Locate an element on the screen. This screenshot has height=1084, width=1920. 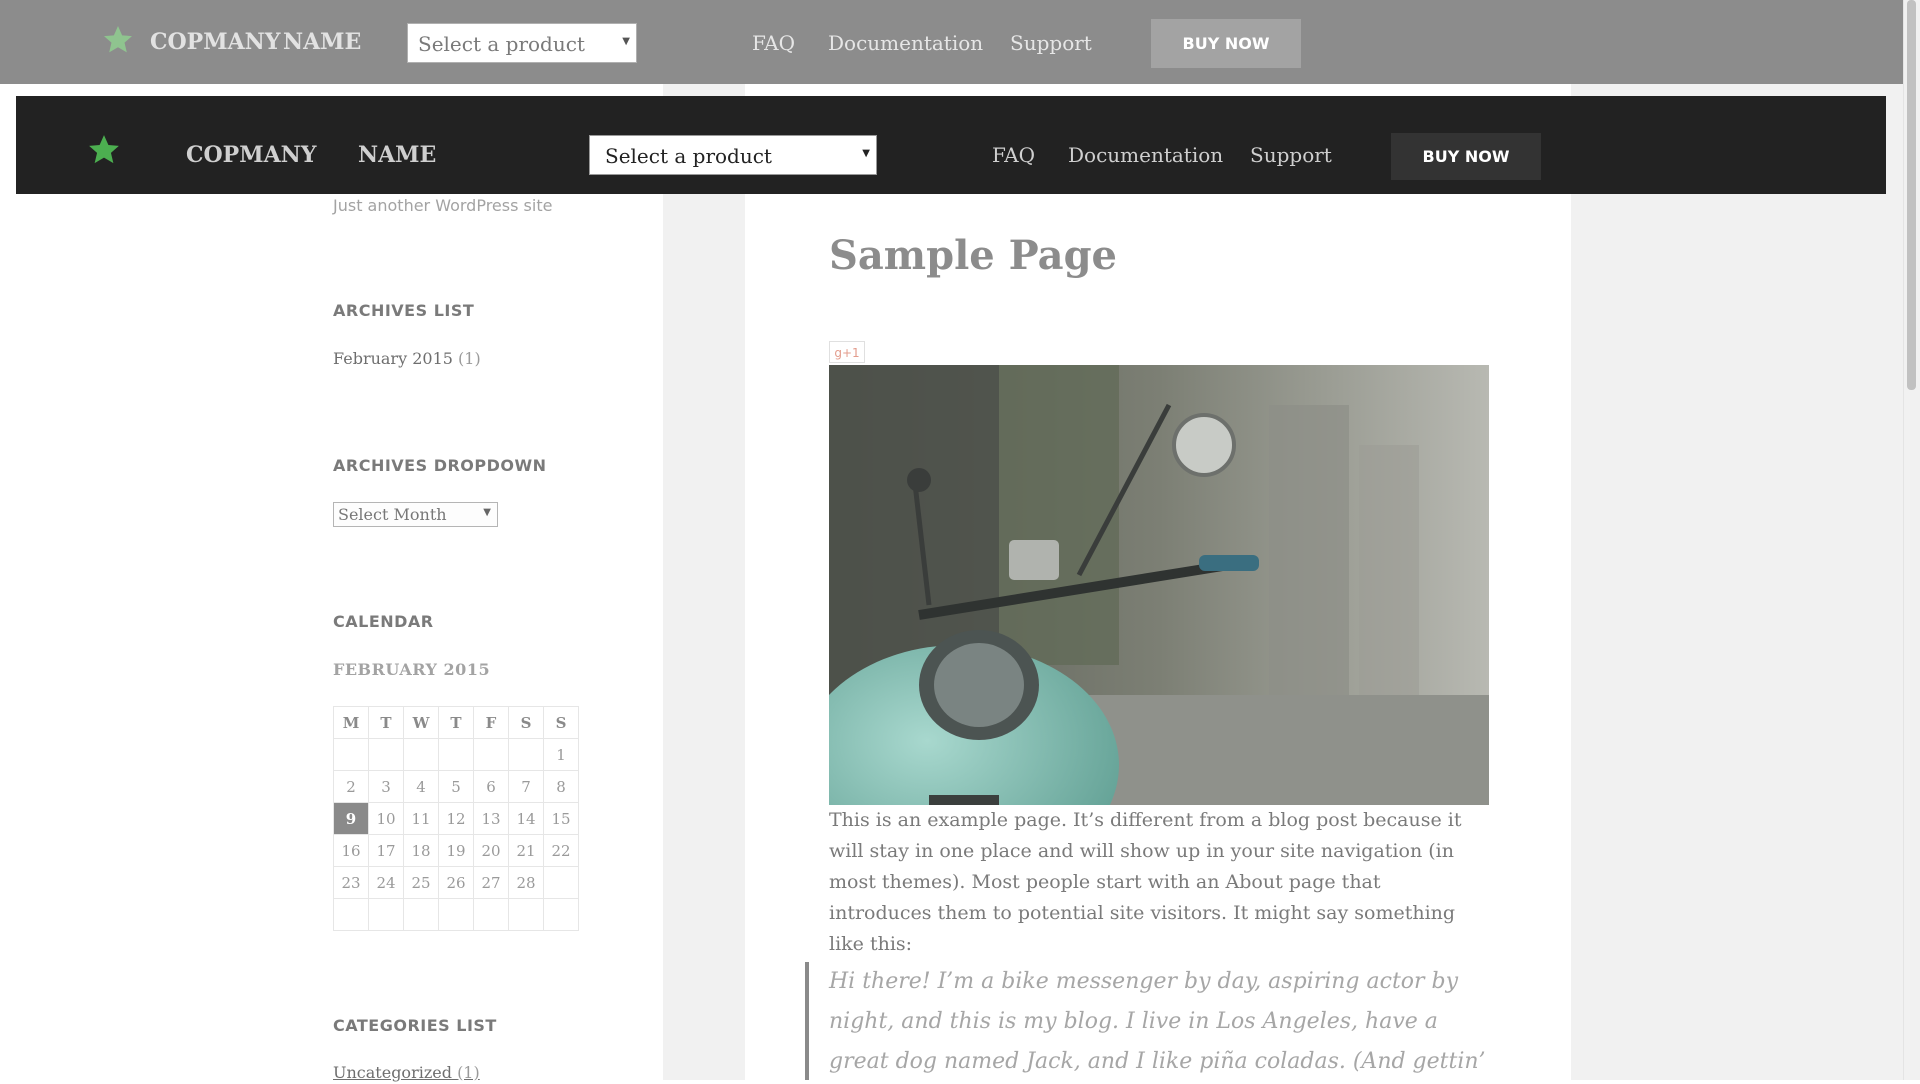
scooter-image is located at coordinates (1159, 585).